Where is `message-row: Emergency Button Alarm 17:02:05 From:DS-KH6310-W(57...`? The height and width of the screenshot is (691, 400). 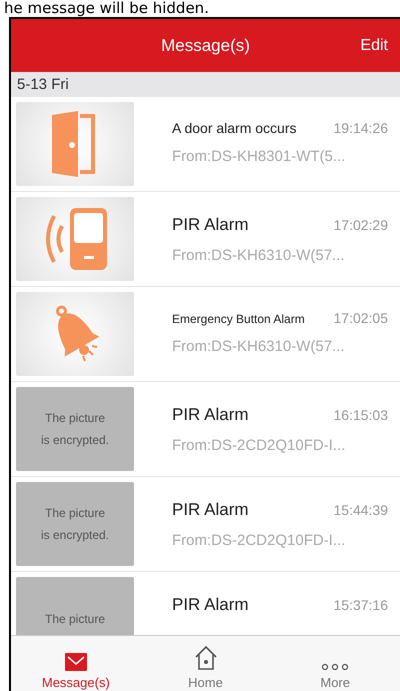 message-row: Emergency Button Alarm 17:02:05 From:DS-KH6310-W(57... is located at coordinates (205, 334).